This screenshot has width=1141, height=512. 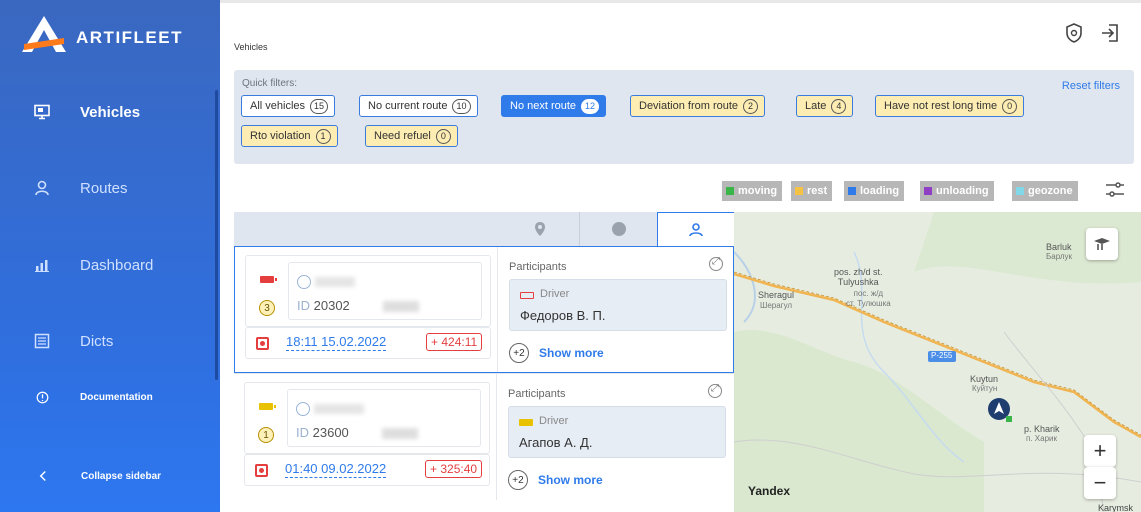 What do you see at coordinates (868, 298) in the screenshot?
I see `map-label-tulyushka-ru: пос. ж/д ст. Тулюшка` at bounding box center [868, 298].